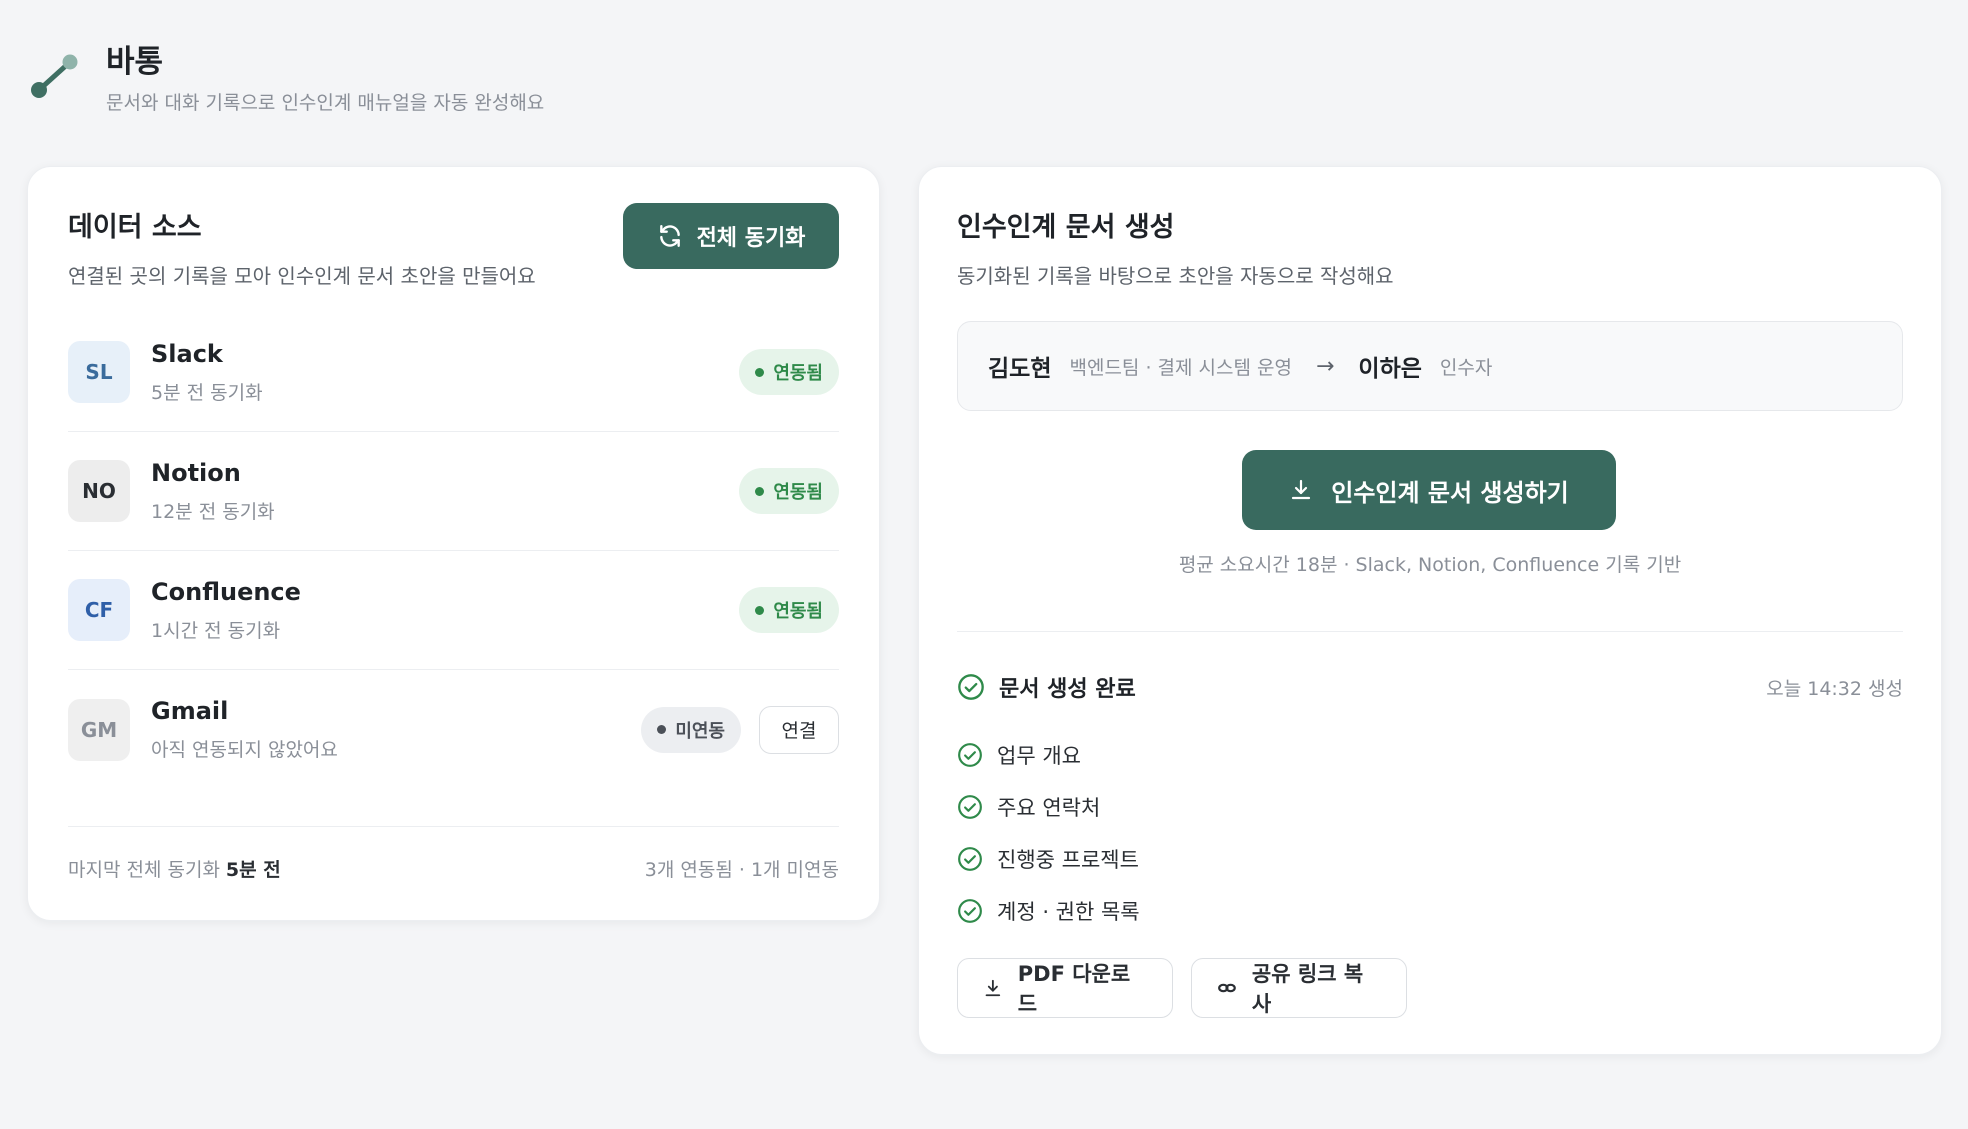 The height and width of the screenshot is (1129, 1968). What do you see at coordinates (216, 630) in the screenshot?
I see `source-sync-time: 1시간 전 동기화` at bounding box center [216, 630].